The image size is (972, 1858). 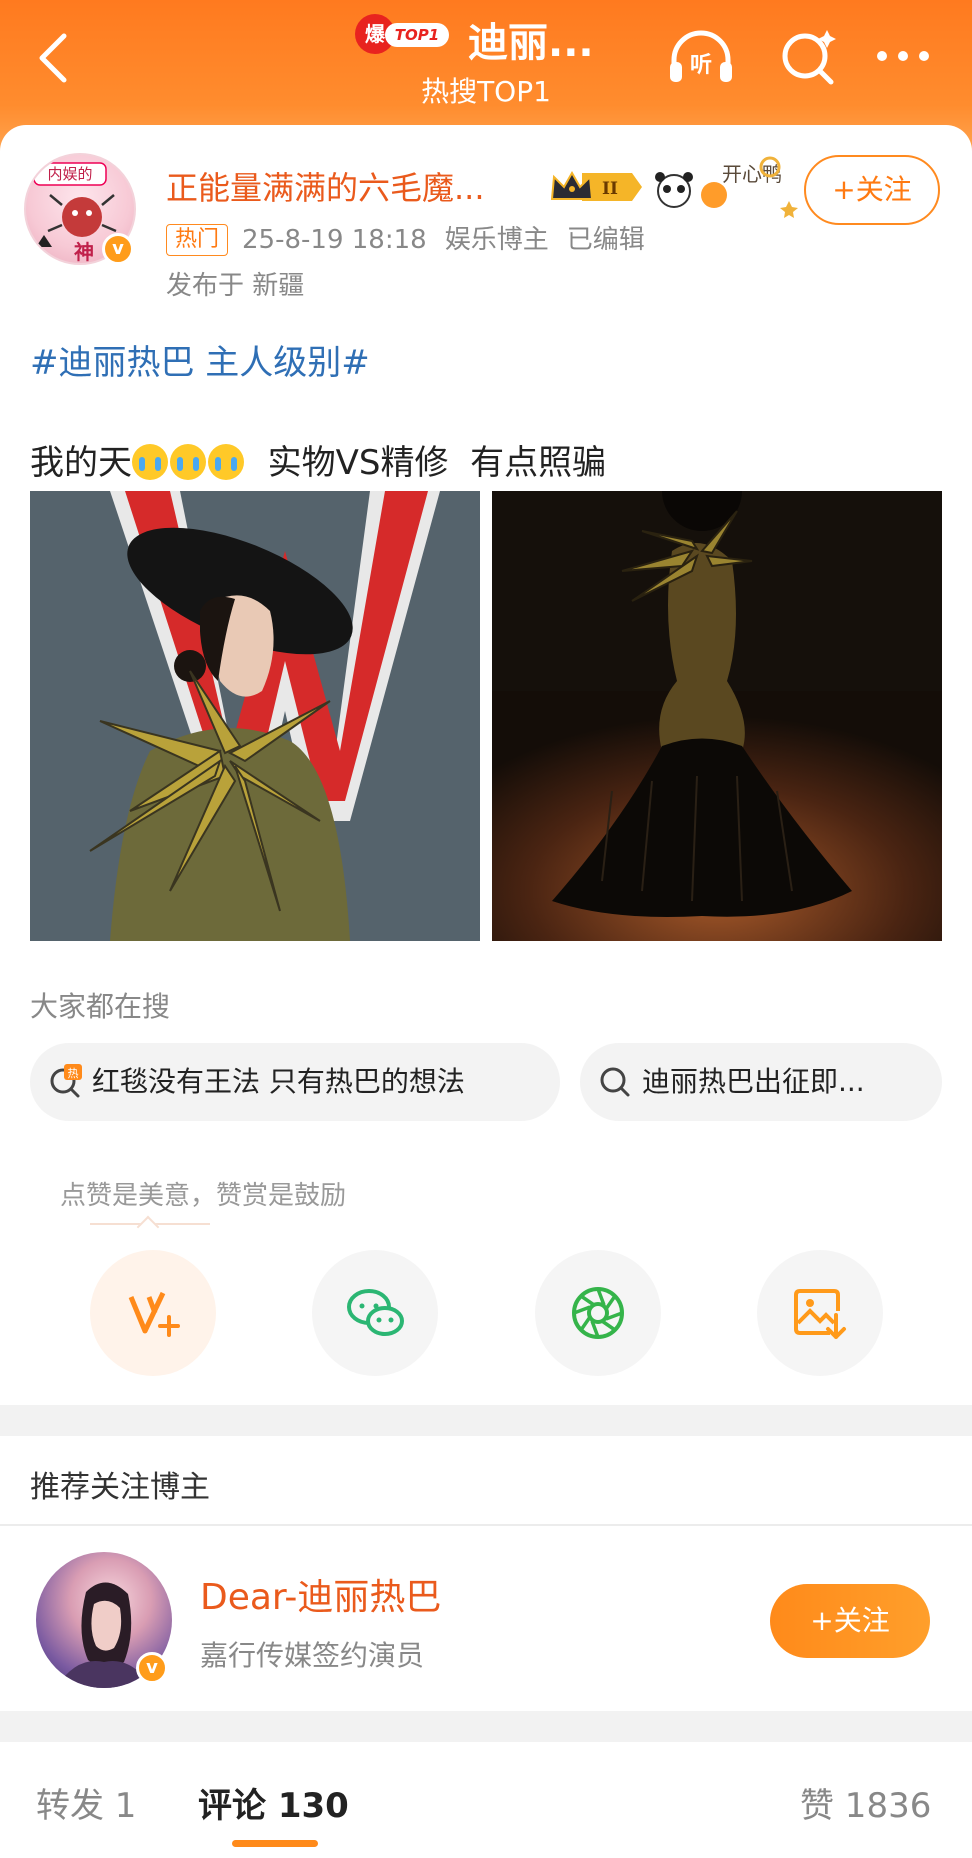 What do you see at coordinates (426, 463) in the screenshot?
I see `post-text-end: 实物VS精修 有点照骗` at bounding box center [426, 463].